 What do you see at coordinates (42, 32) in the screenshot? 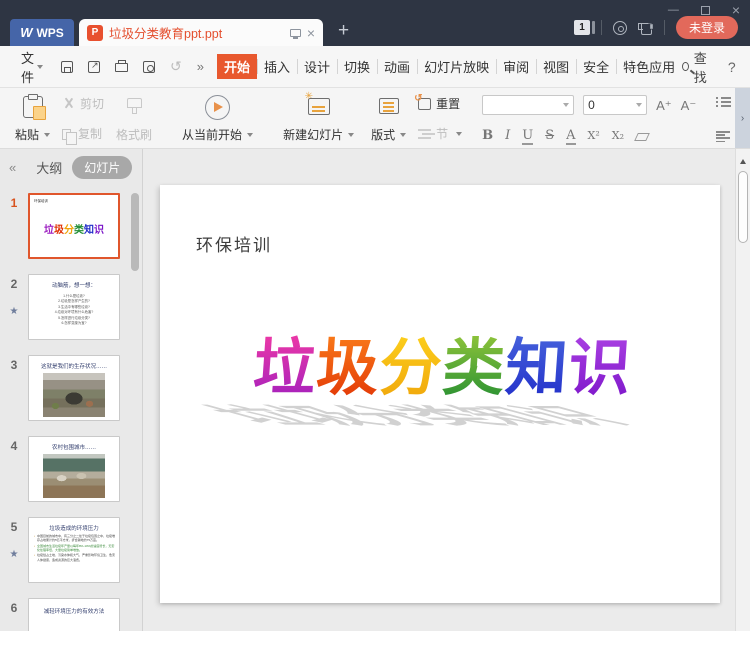
I see `wps-home-button: W WPS` at bounding box center [42, 32].